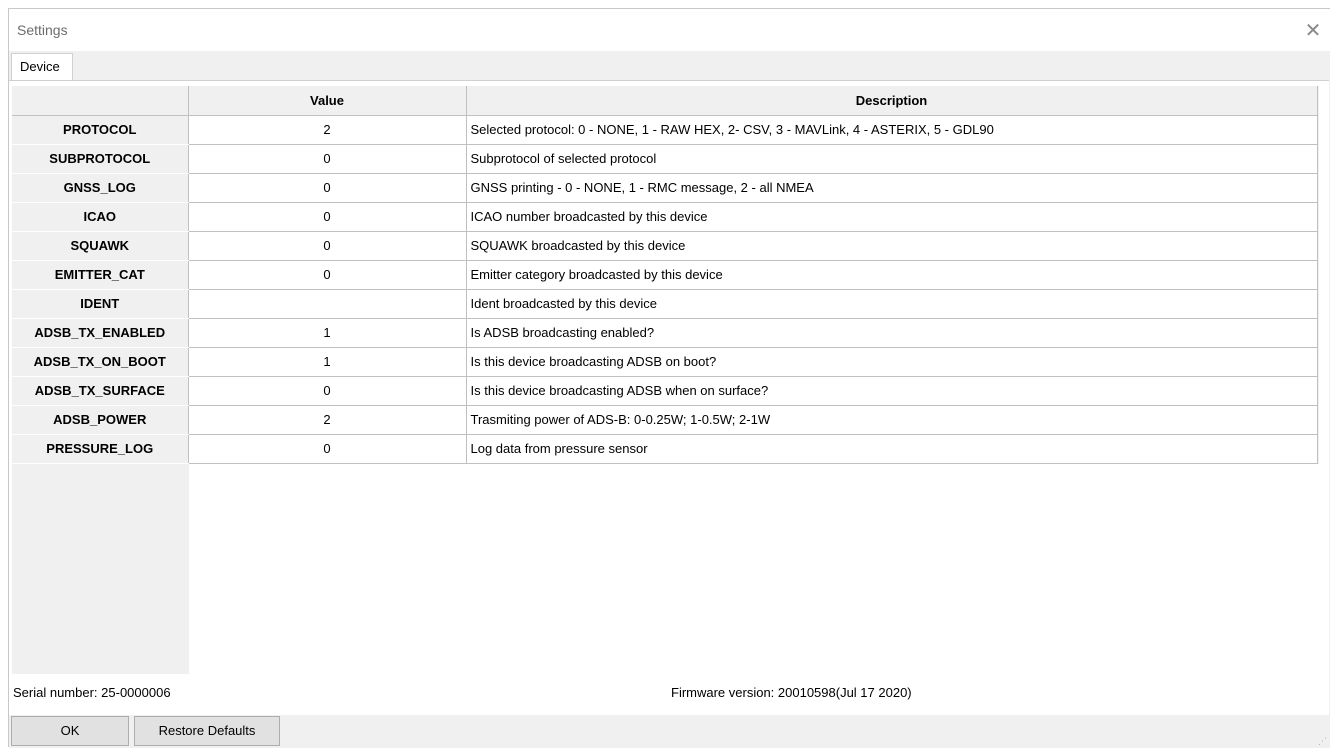  I want to click on description-cell: SQUAWK broadcasted by this device, so click(892, 246).